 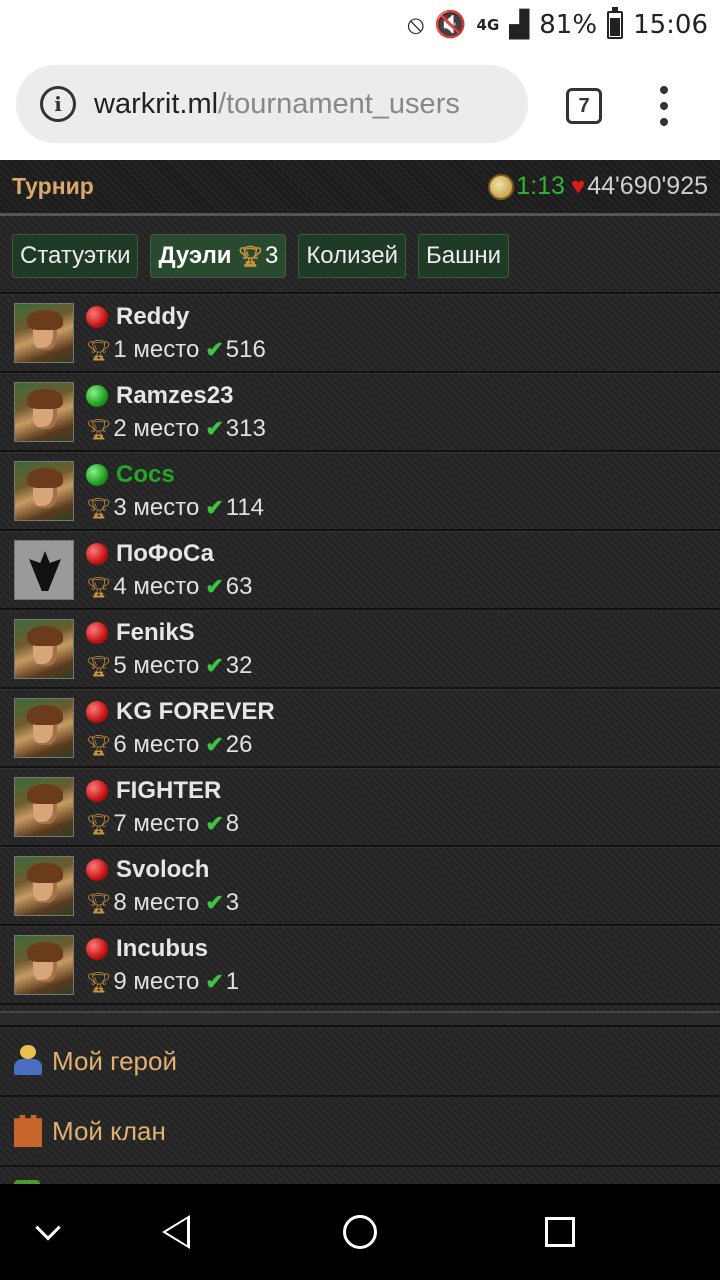 I want to click on hide-keyboard-chevron-icon, so click(x=48, y=1232).